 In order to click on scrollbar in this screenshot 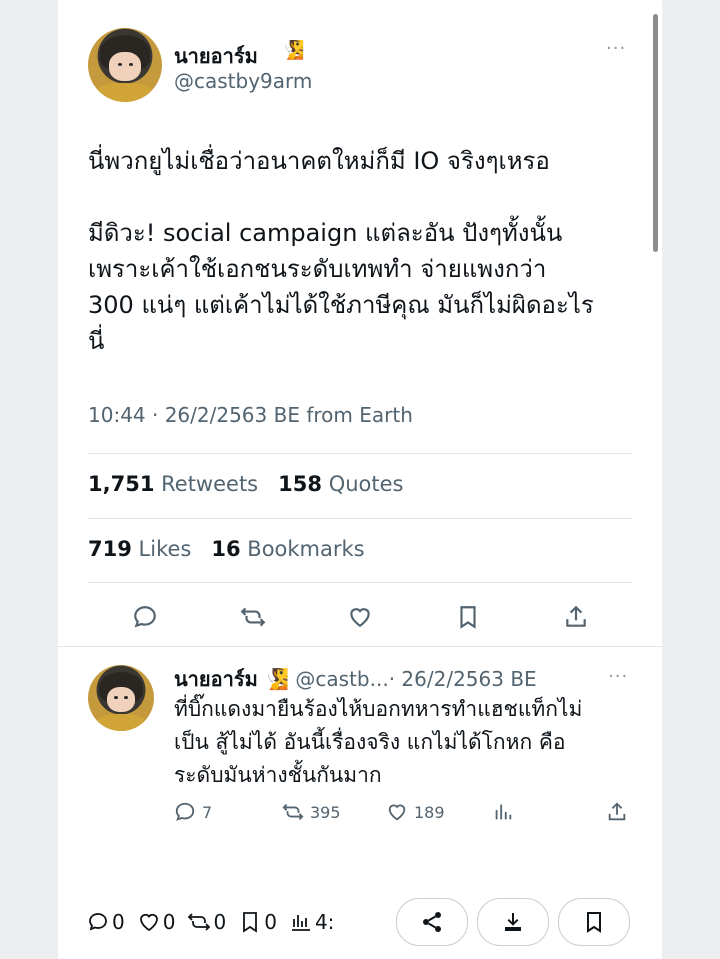, I will do `click(655, 133)`.